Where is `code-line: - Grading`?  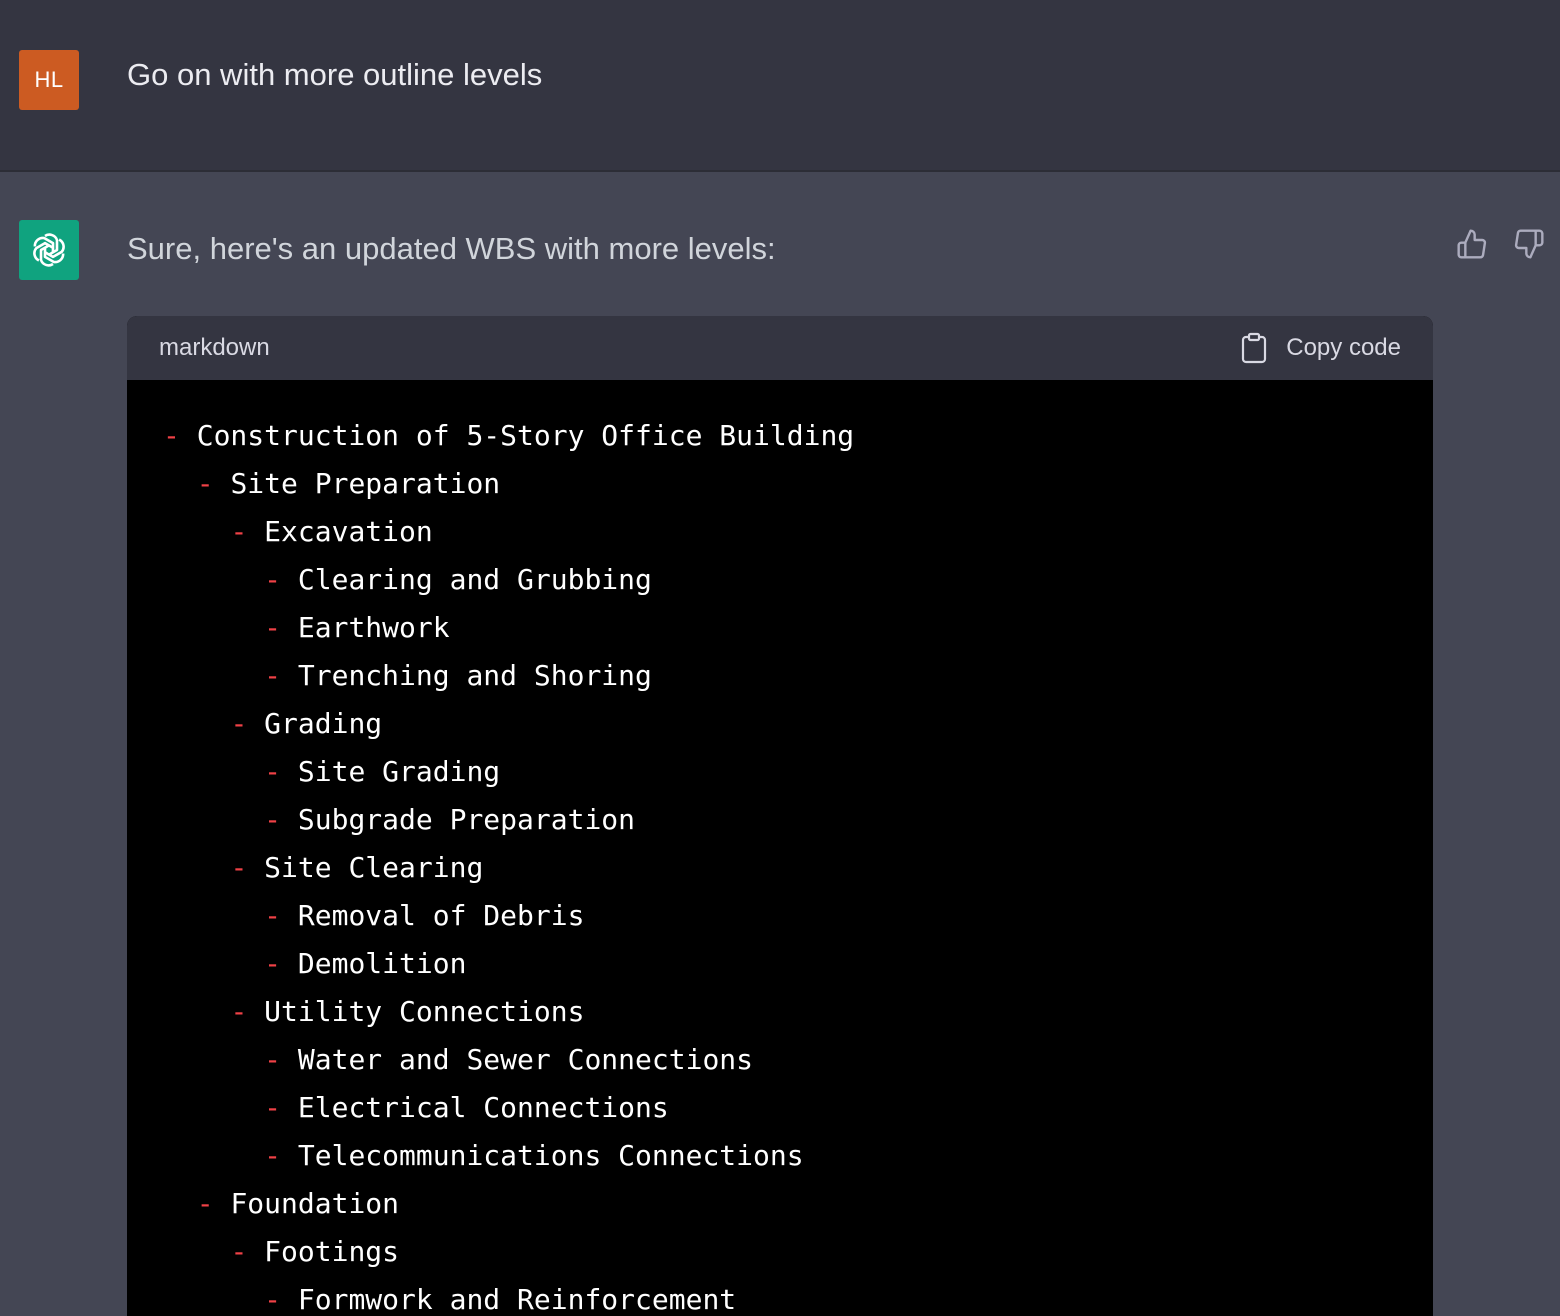 code-line: - Grading is located at coordinates (798, 724).